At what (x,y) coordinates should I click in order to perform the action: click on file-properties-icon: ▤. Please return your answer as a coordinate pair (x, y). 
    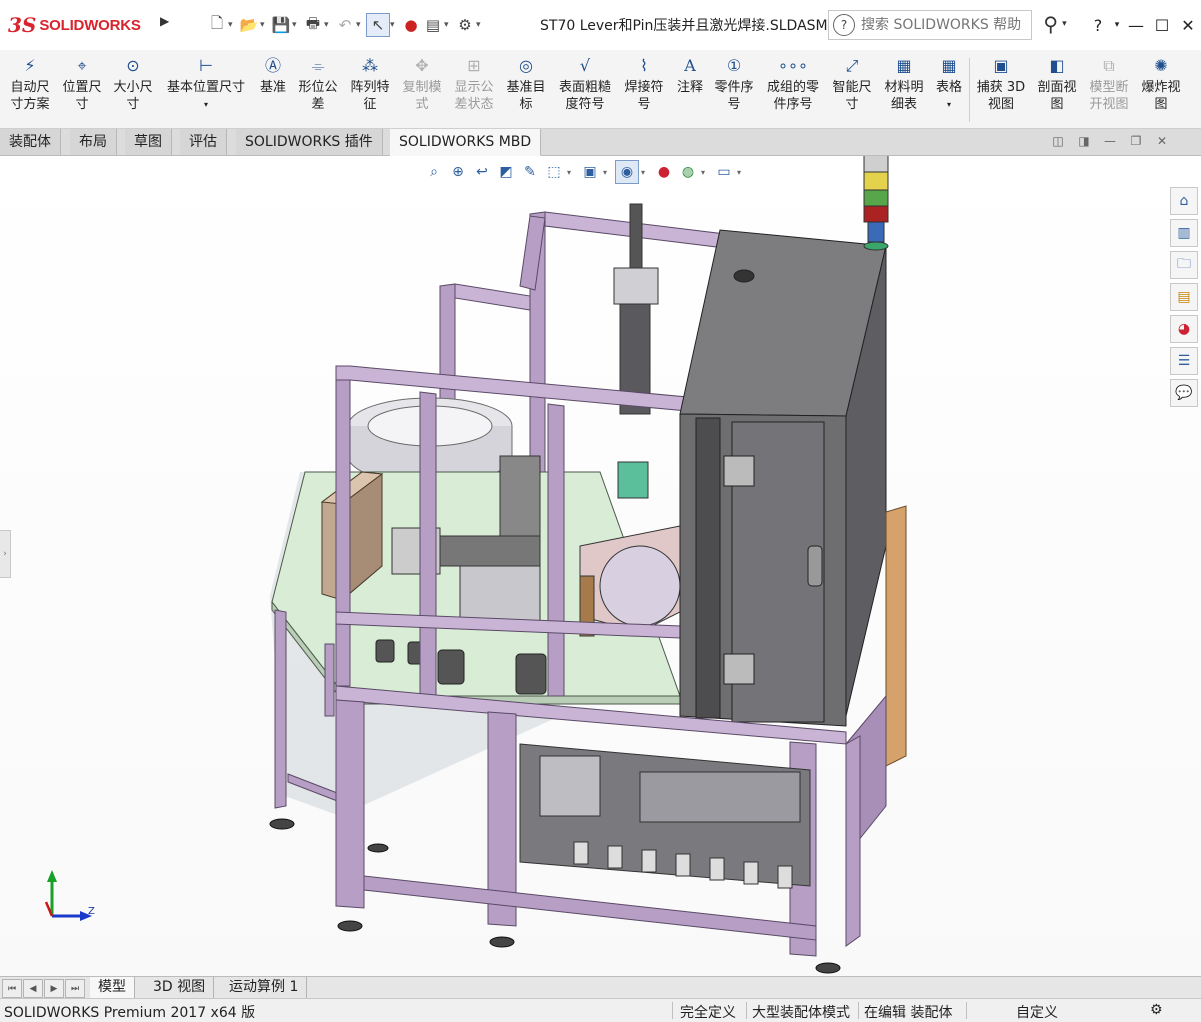
    Looking at the image, I should click on (433, 25).